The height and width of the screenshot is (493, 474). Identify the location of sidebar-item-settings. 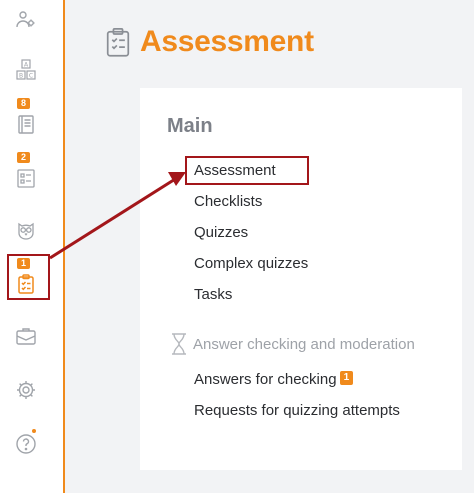
(26, 390).